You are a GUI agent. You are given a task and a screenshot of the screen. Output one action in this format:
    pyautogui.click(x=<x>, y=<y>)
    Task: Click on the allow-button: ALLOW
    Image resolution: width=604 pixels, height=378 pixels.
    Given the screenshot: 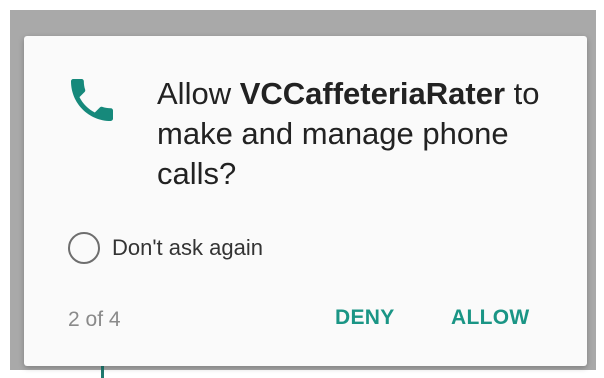 What is the action you would take?
    pyautogui.click(x=490, y=318)
    